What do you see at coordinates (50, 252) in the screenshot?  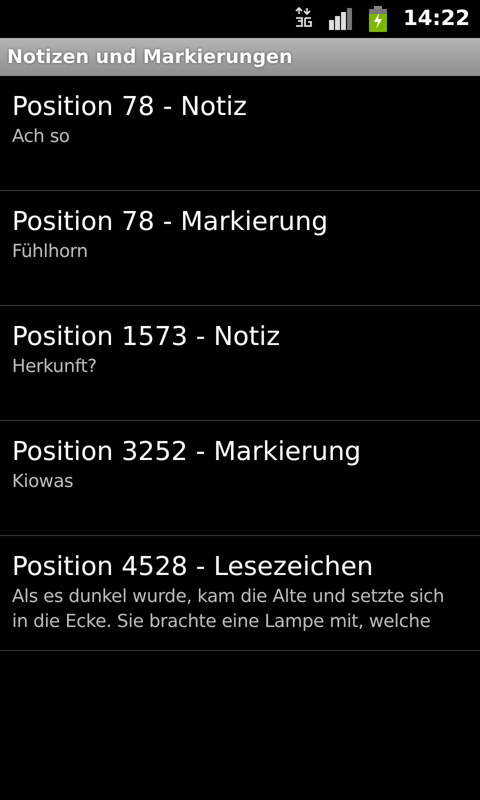 I see `entry-text: Fühlhorn` at bounding box center [50, 252].